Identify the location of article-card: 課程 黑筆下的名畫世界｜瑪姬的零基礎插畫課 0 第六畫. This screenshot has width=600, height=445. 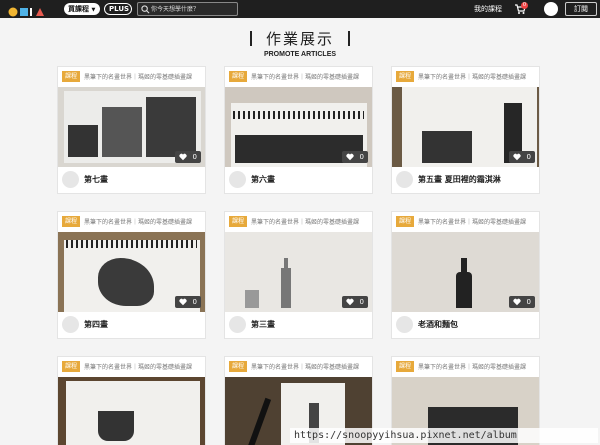
(298, 130).